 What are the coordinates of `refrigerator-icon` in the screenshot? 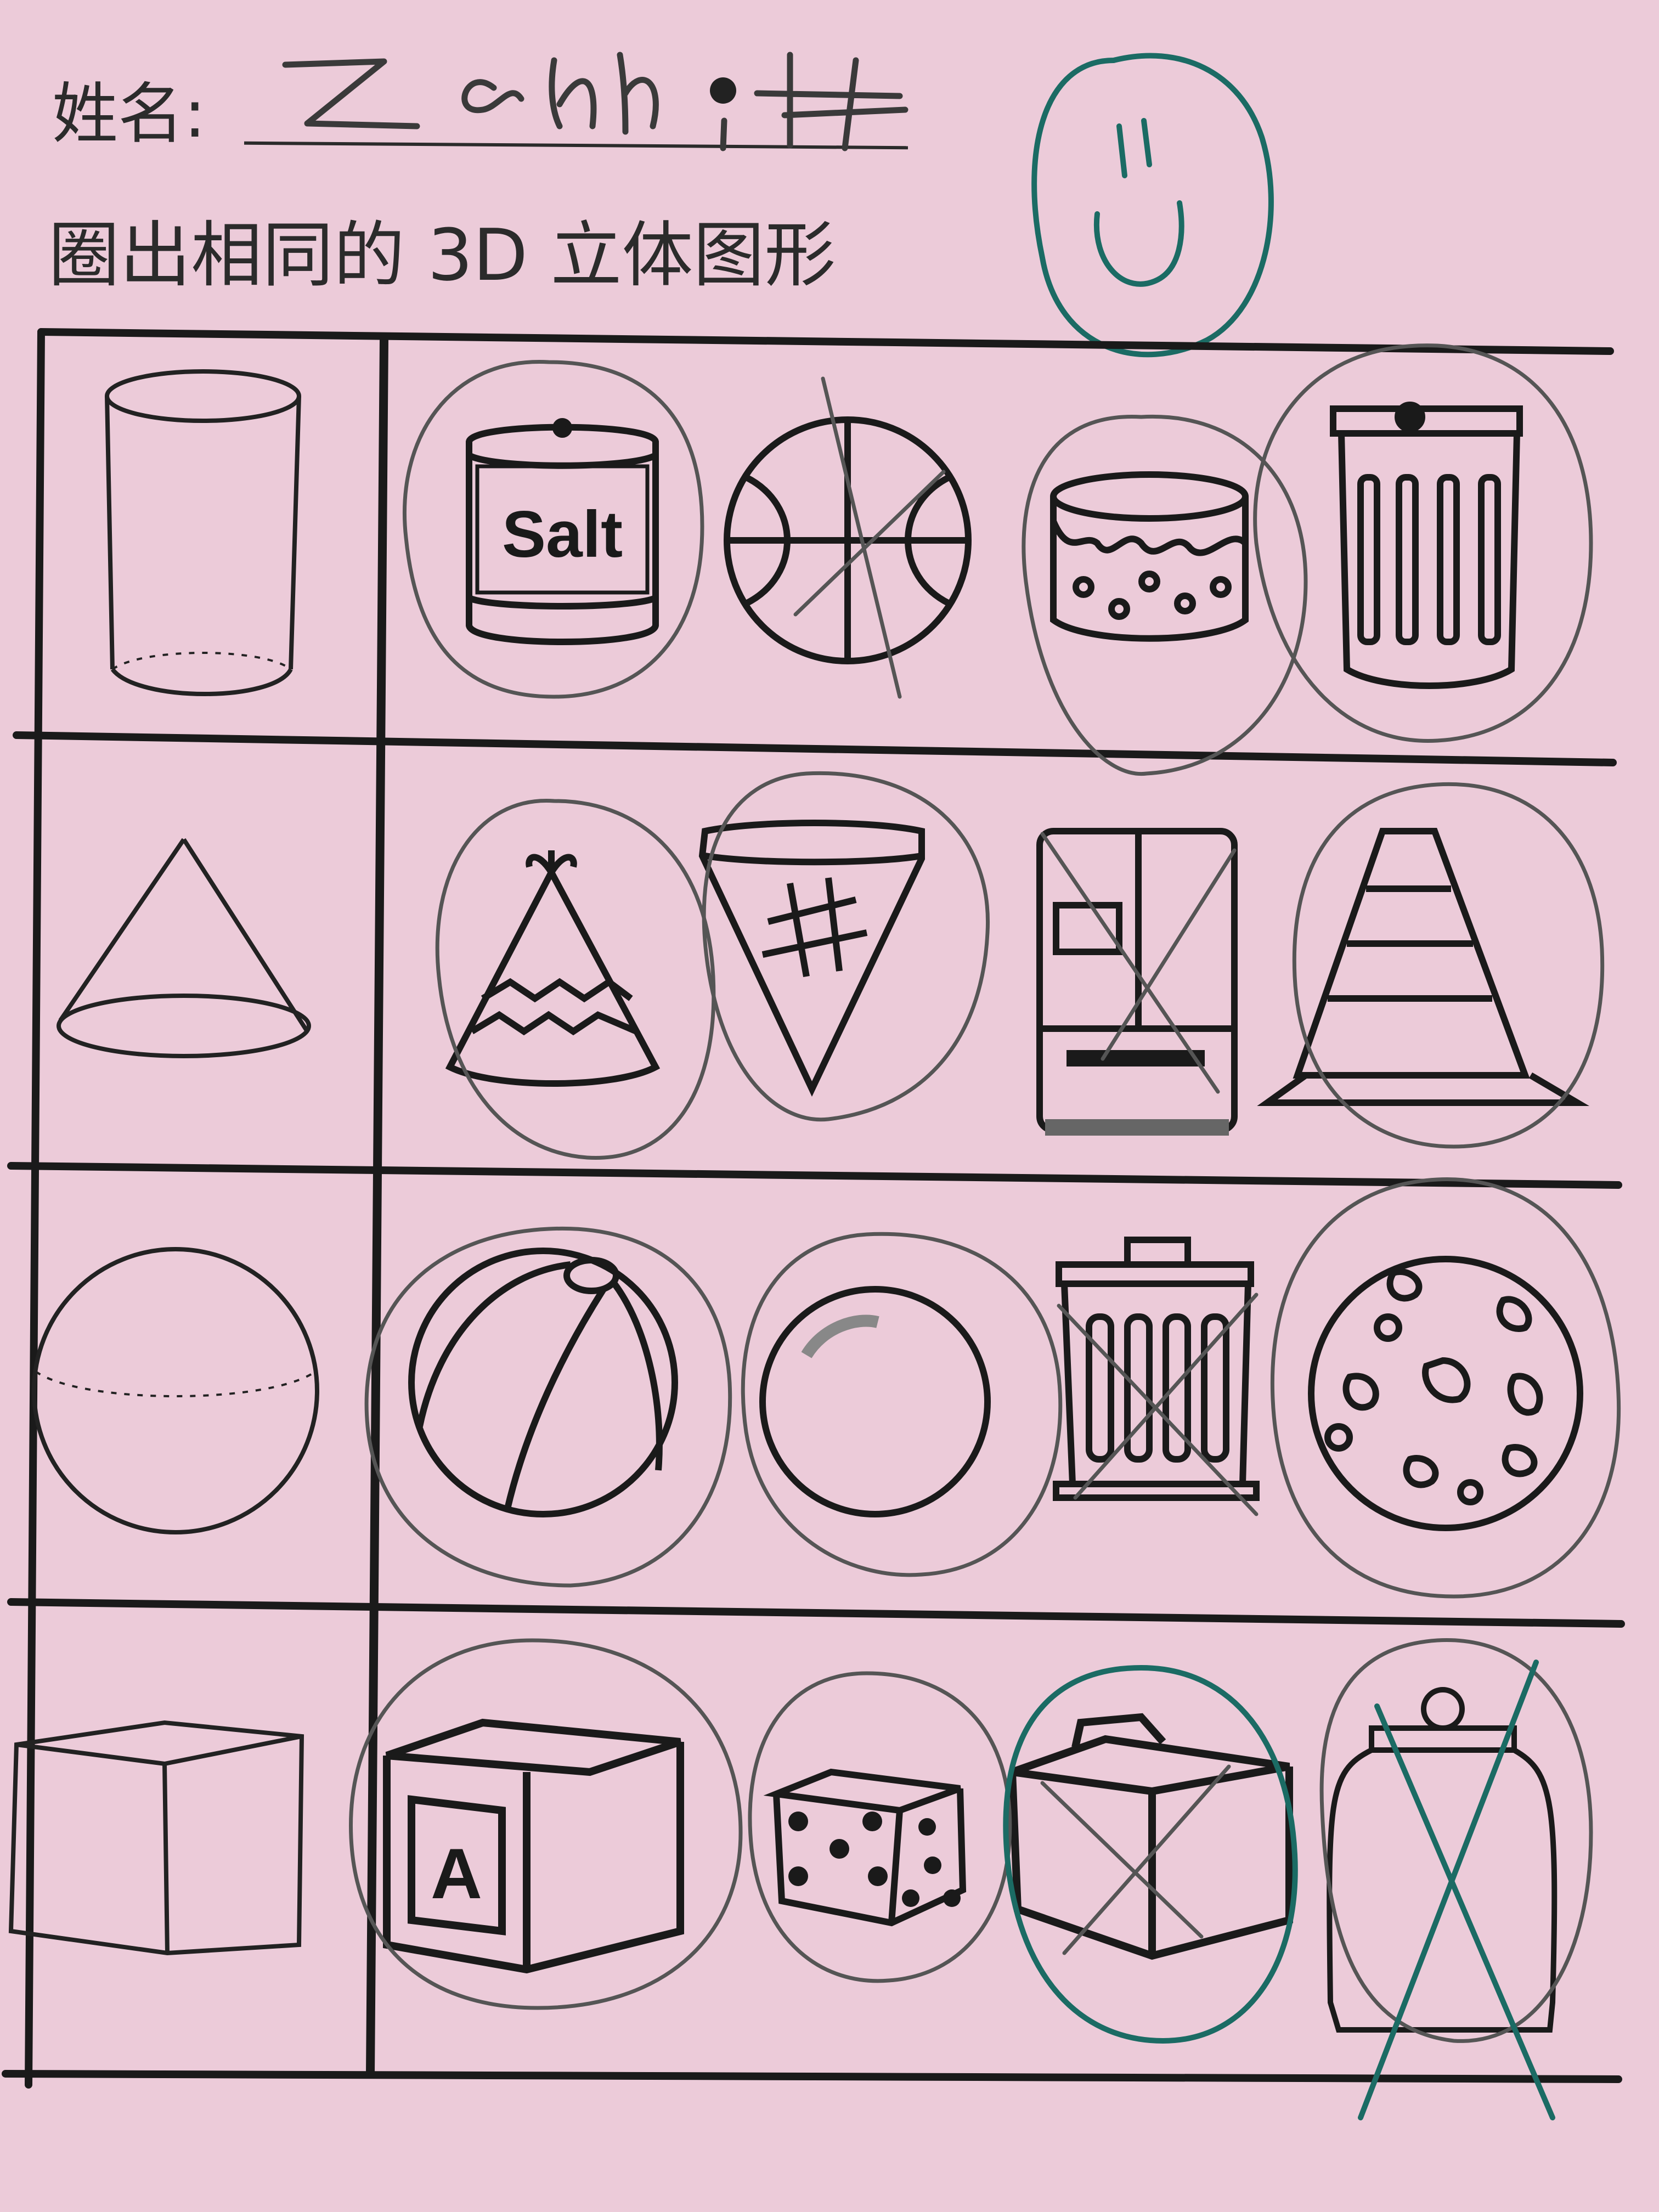 It's located at (1137, 982).